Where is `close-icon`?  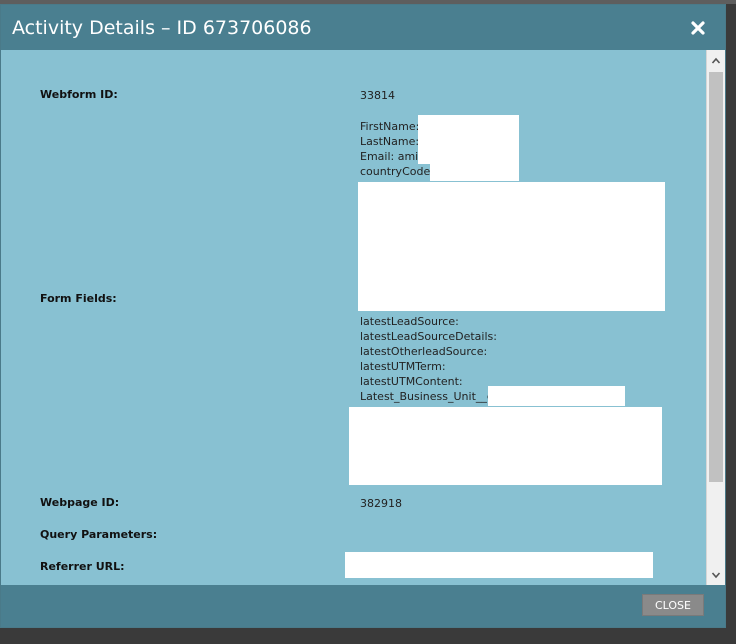 close-icon is located at coordinates (698, 28).